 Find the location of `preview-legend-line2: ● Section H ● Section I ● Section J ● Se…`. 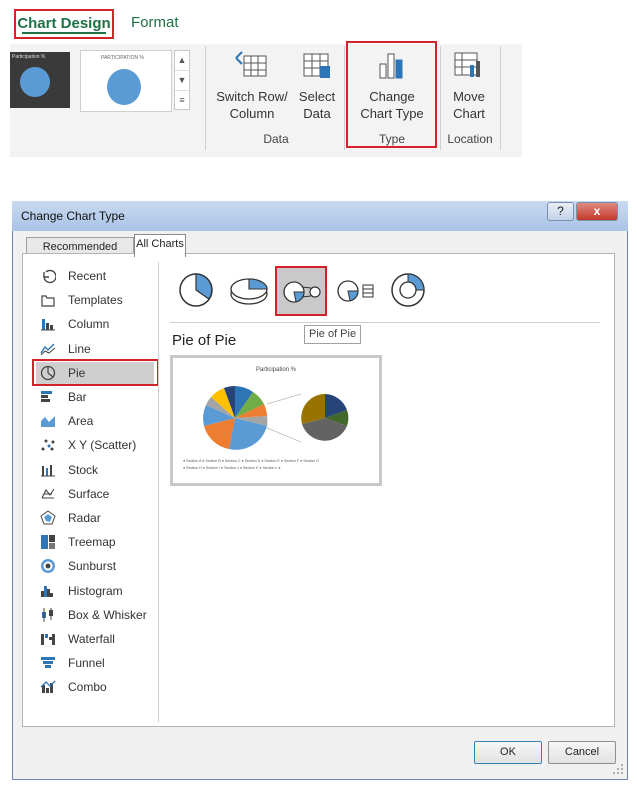

preview-legend-line2: ● Section H ● Section I ● Section J ● Se… is located at coordinates (232, 468).